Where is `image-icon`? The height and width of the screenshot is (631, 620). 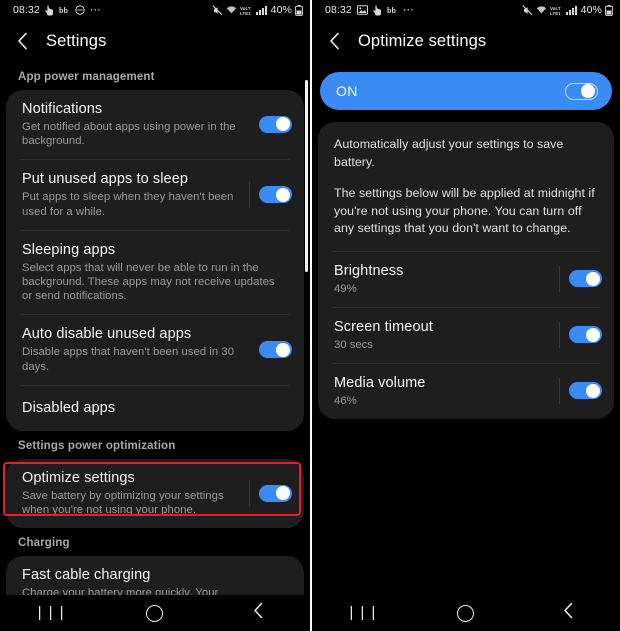 image-icon is located at coordinates (362, 10).